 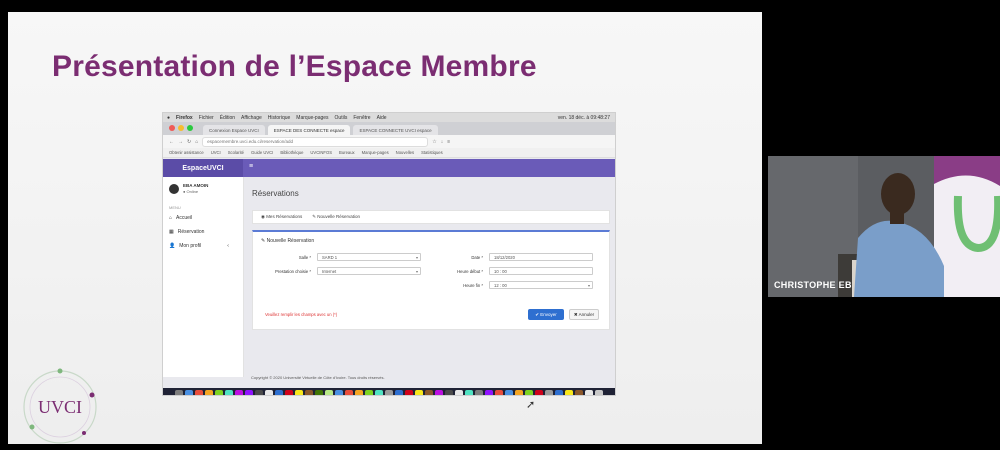 I want to click on window-controls, so click(x=181, y=128).